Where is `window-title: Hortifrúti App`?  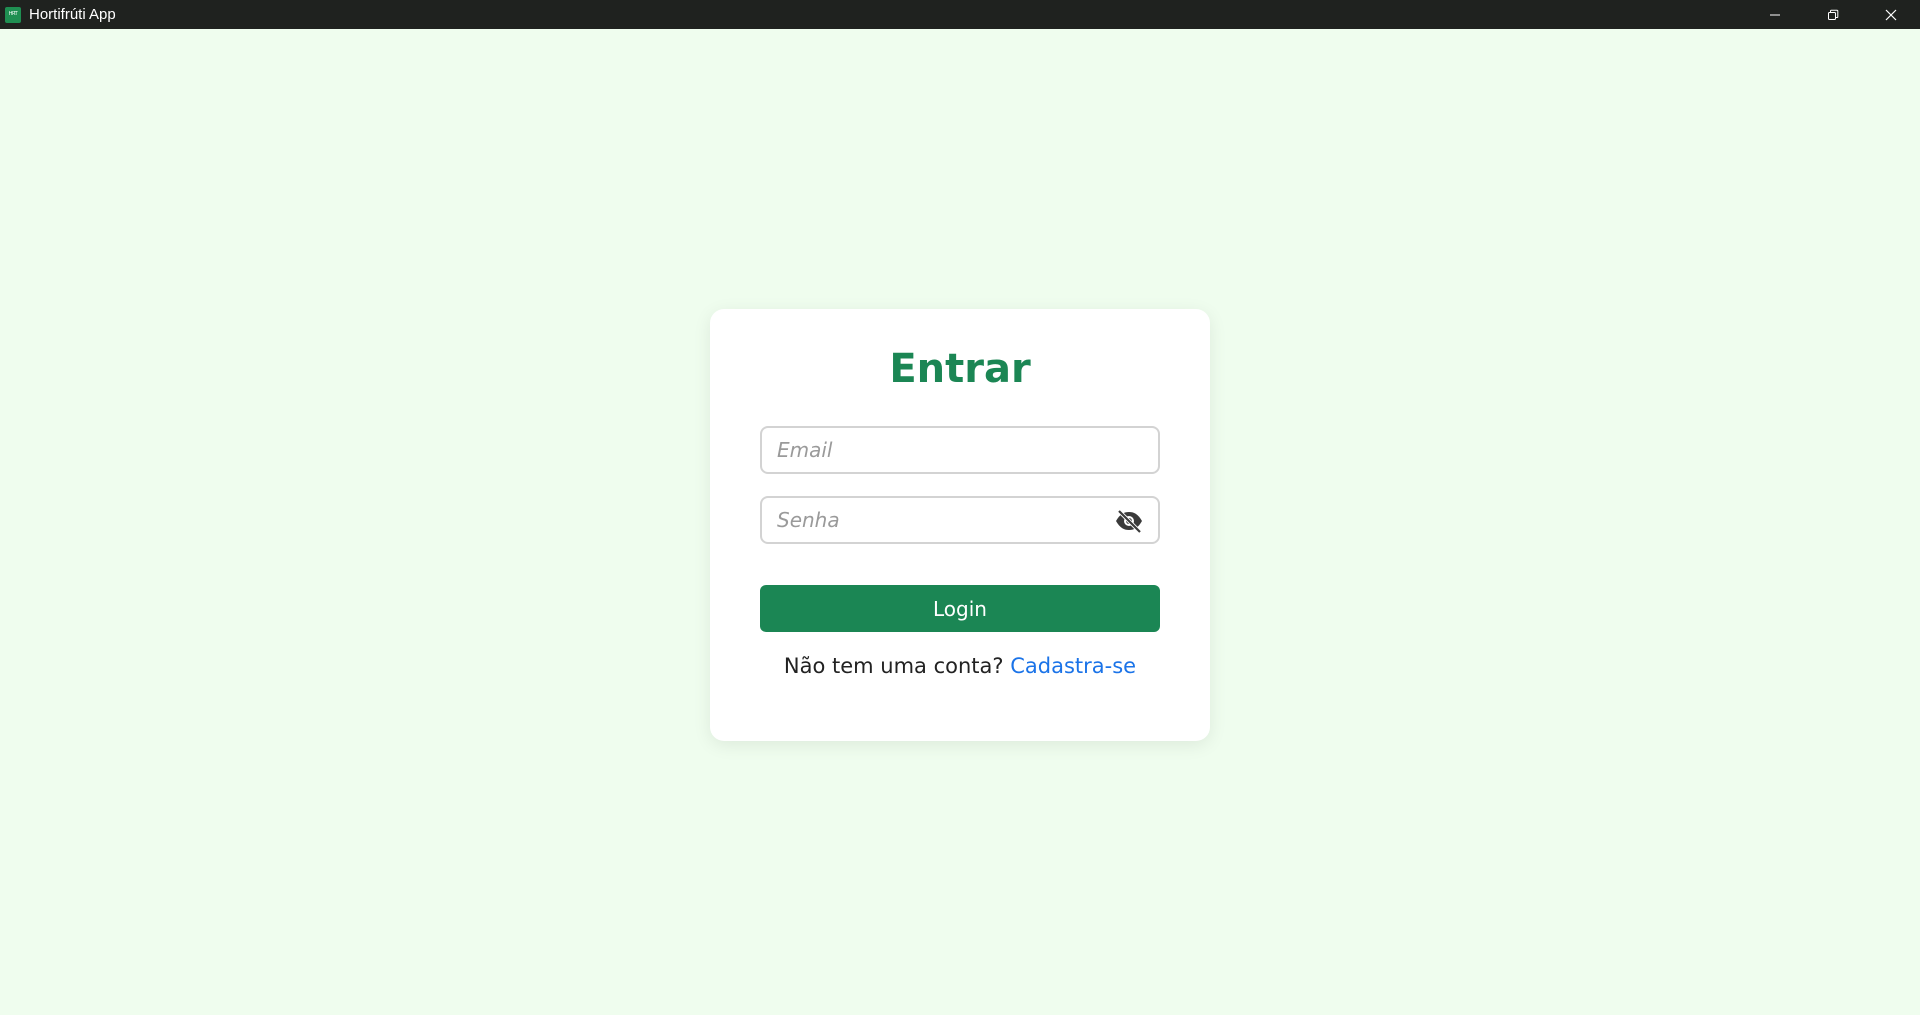 window-title: Hortifrúti App is located at coordinates (72, 14).